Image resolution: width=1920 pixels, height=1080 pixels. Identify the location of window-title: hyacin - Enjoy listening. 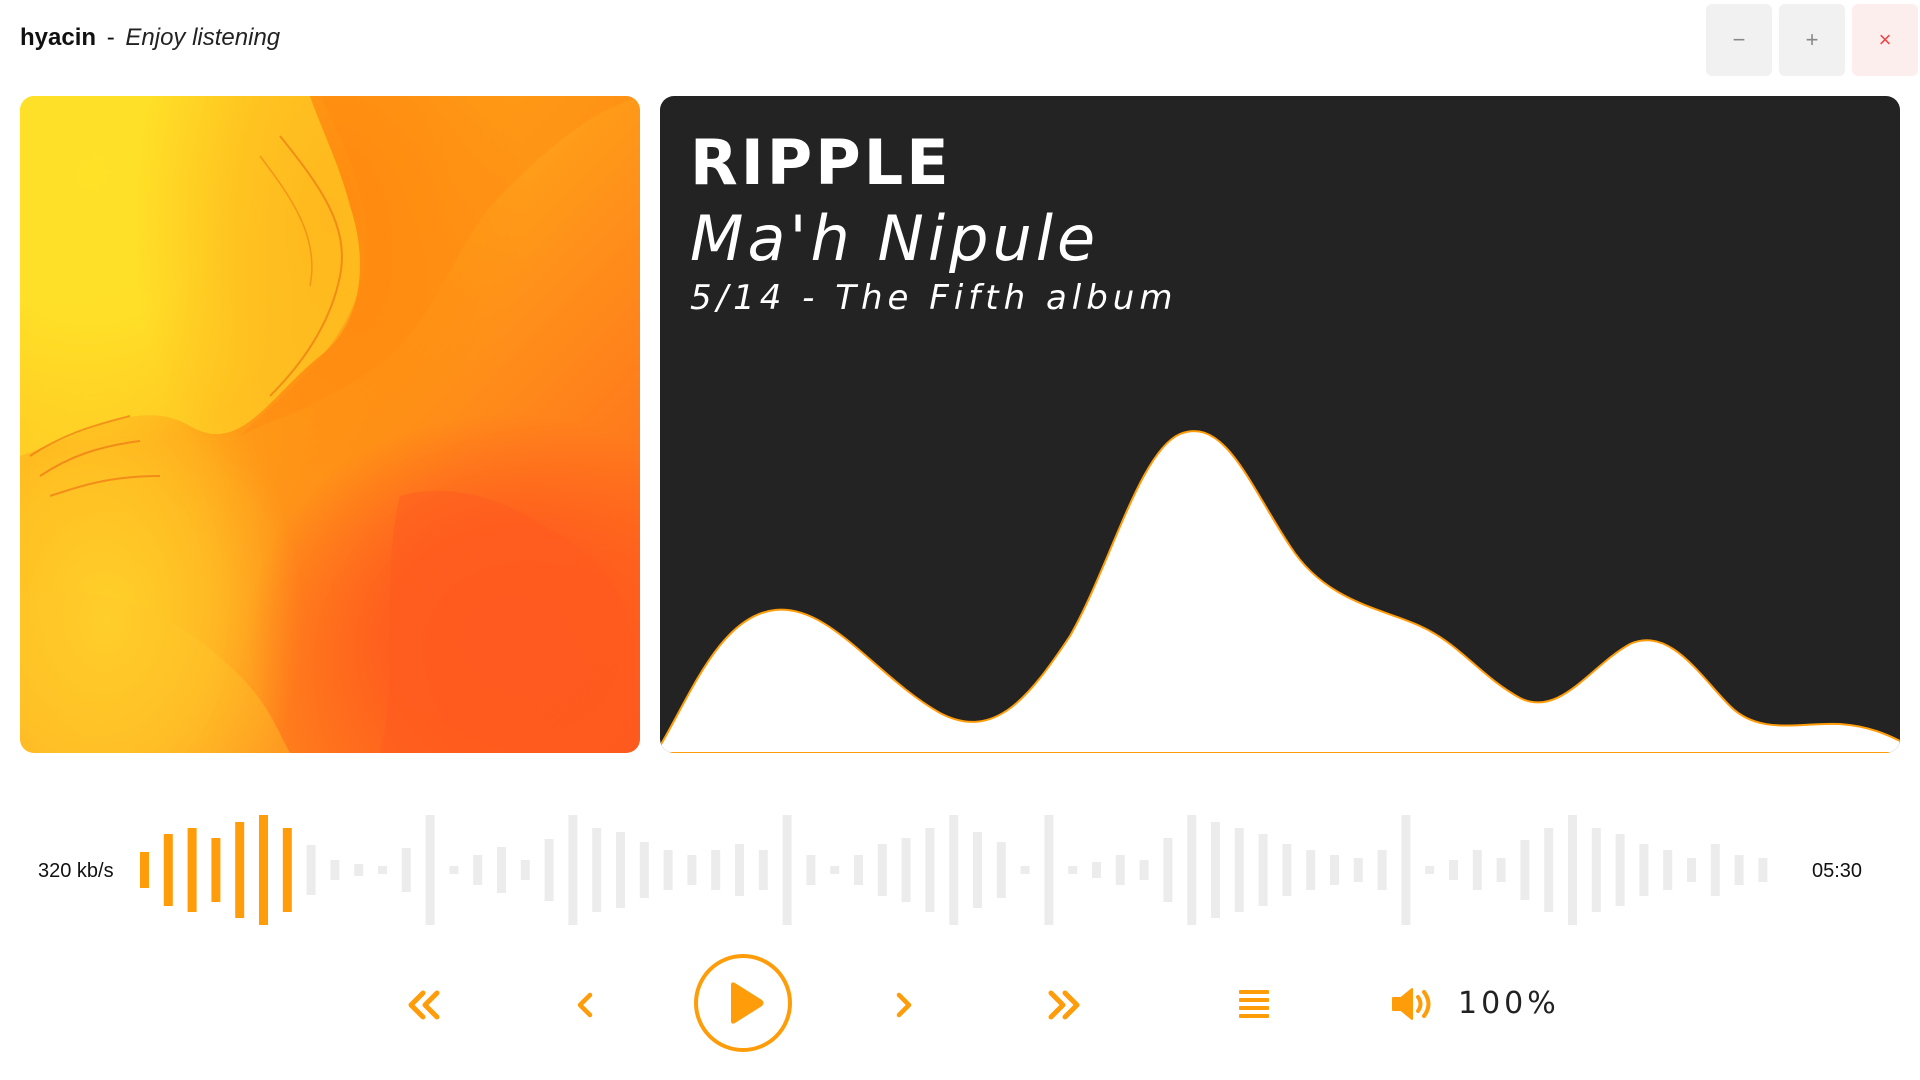
(150, 38).